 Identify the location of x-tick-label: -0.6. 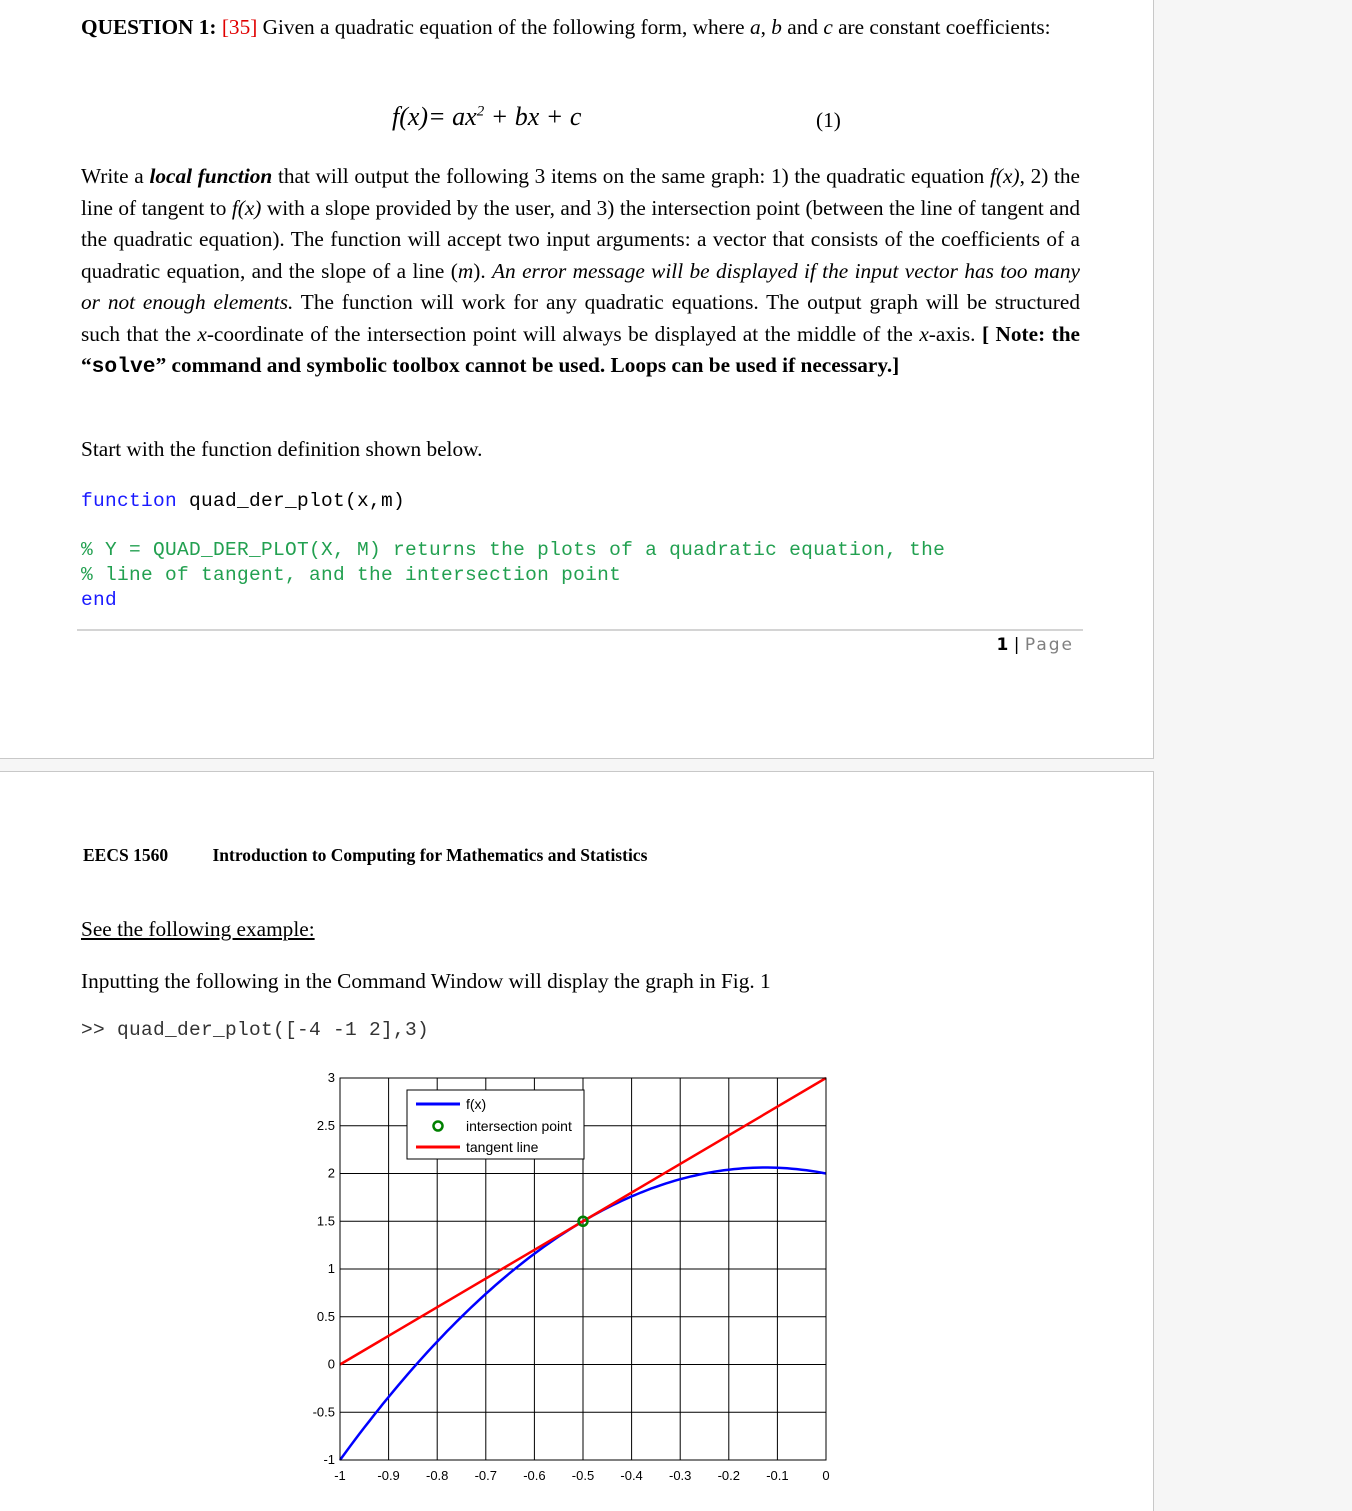
(534, 1475).